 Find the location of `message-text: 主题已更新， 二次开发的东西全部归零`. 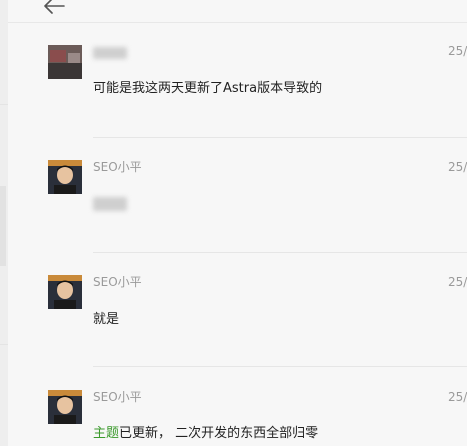

message-text: 主题已更新， 二次开发的东西全部归零 is located at coordinates (205, 434).